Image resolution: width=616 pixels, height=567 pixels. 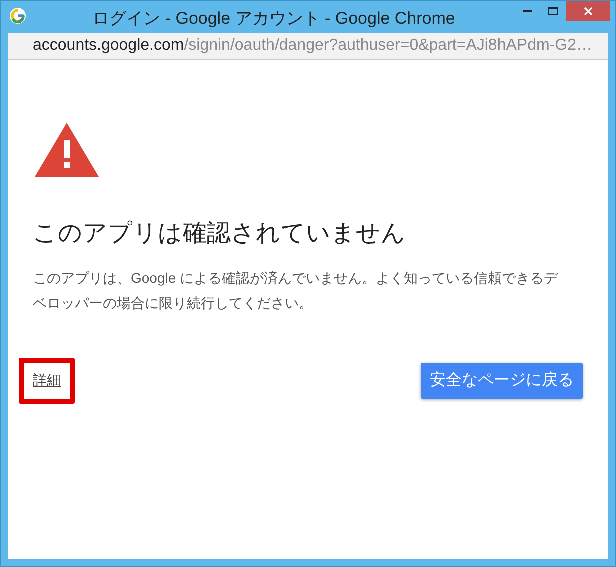 I want to click on window-title: ログイン - Google アカウント - Google Chrome, so click(x=274, y=19).